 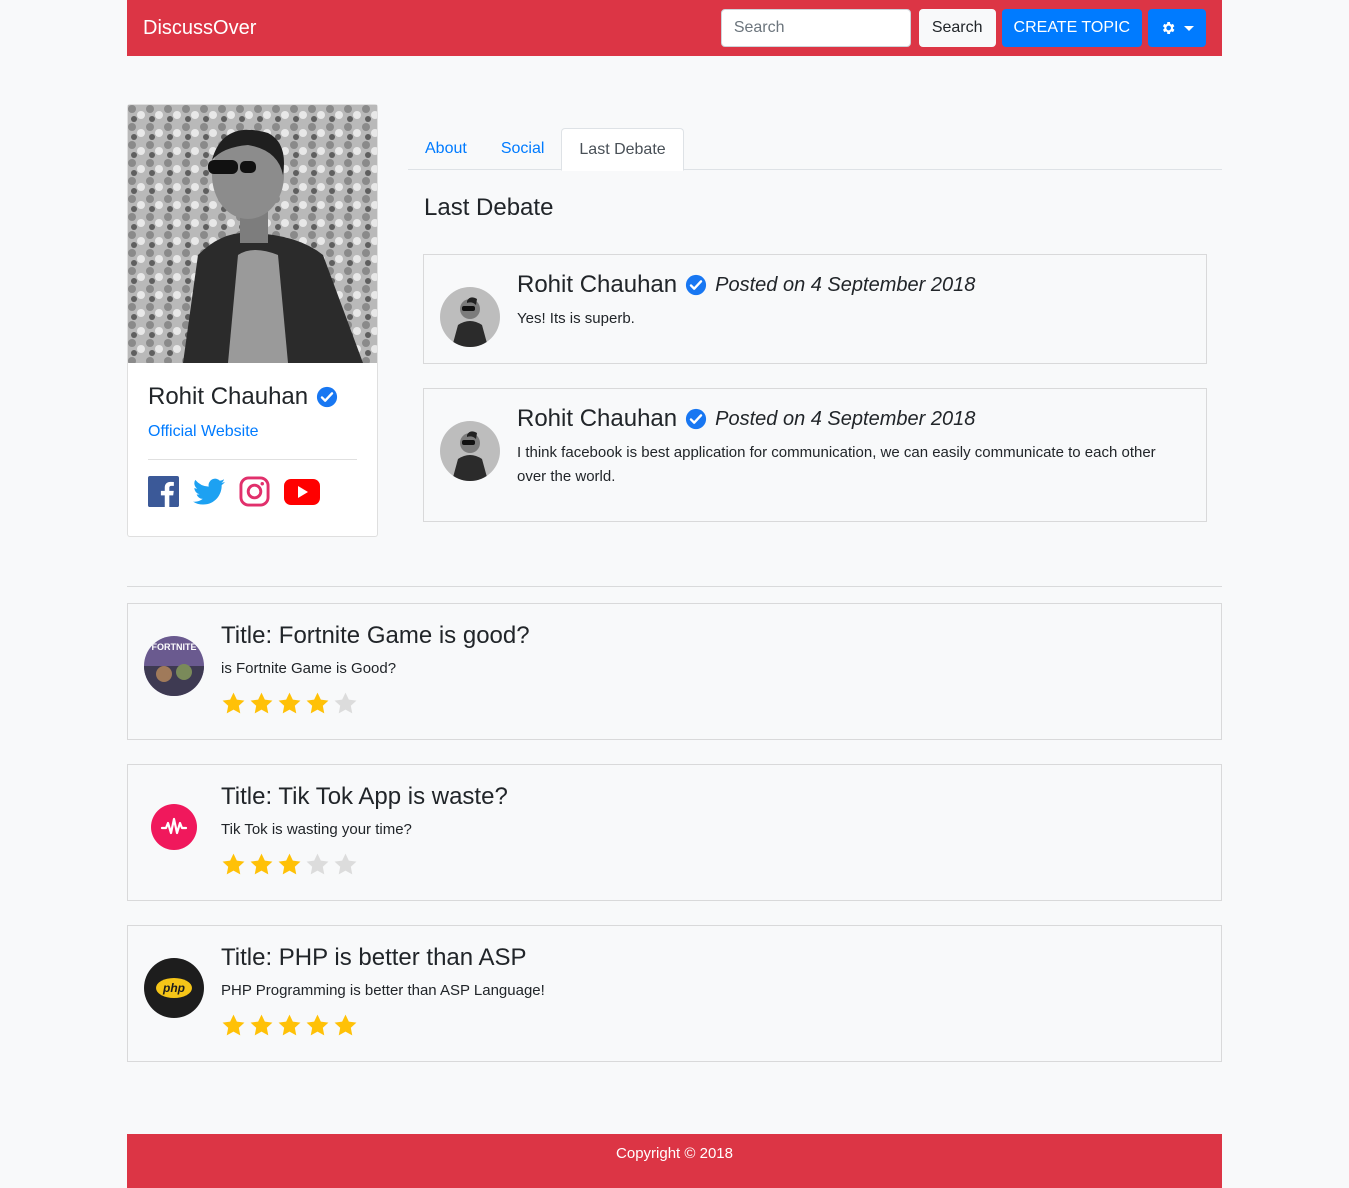 I want to click on topic-title: Title: PHP is better than ASP, so click(x=383, y=958).